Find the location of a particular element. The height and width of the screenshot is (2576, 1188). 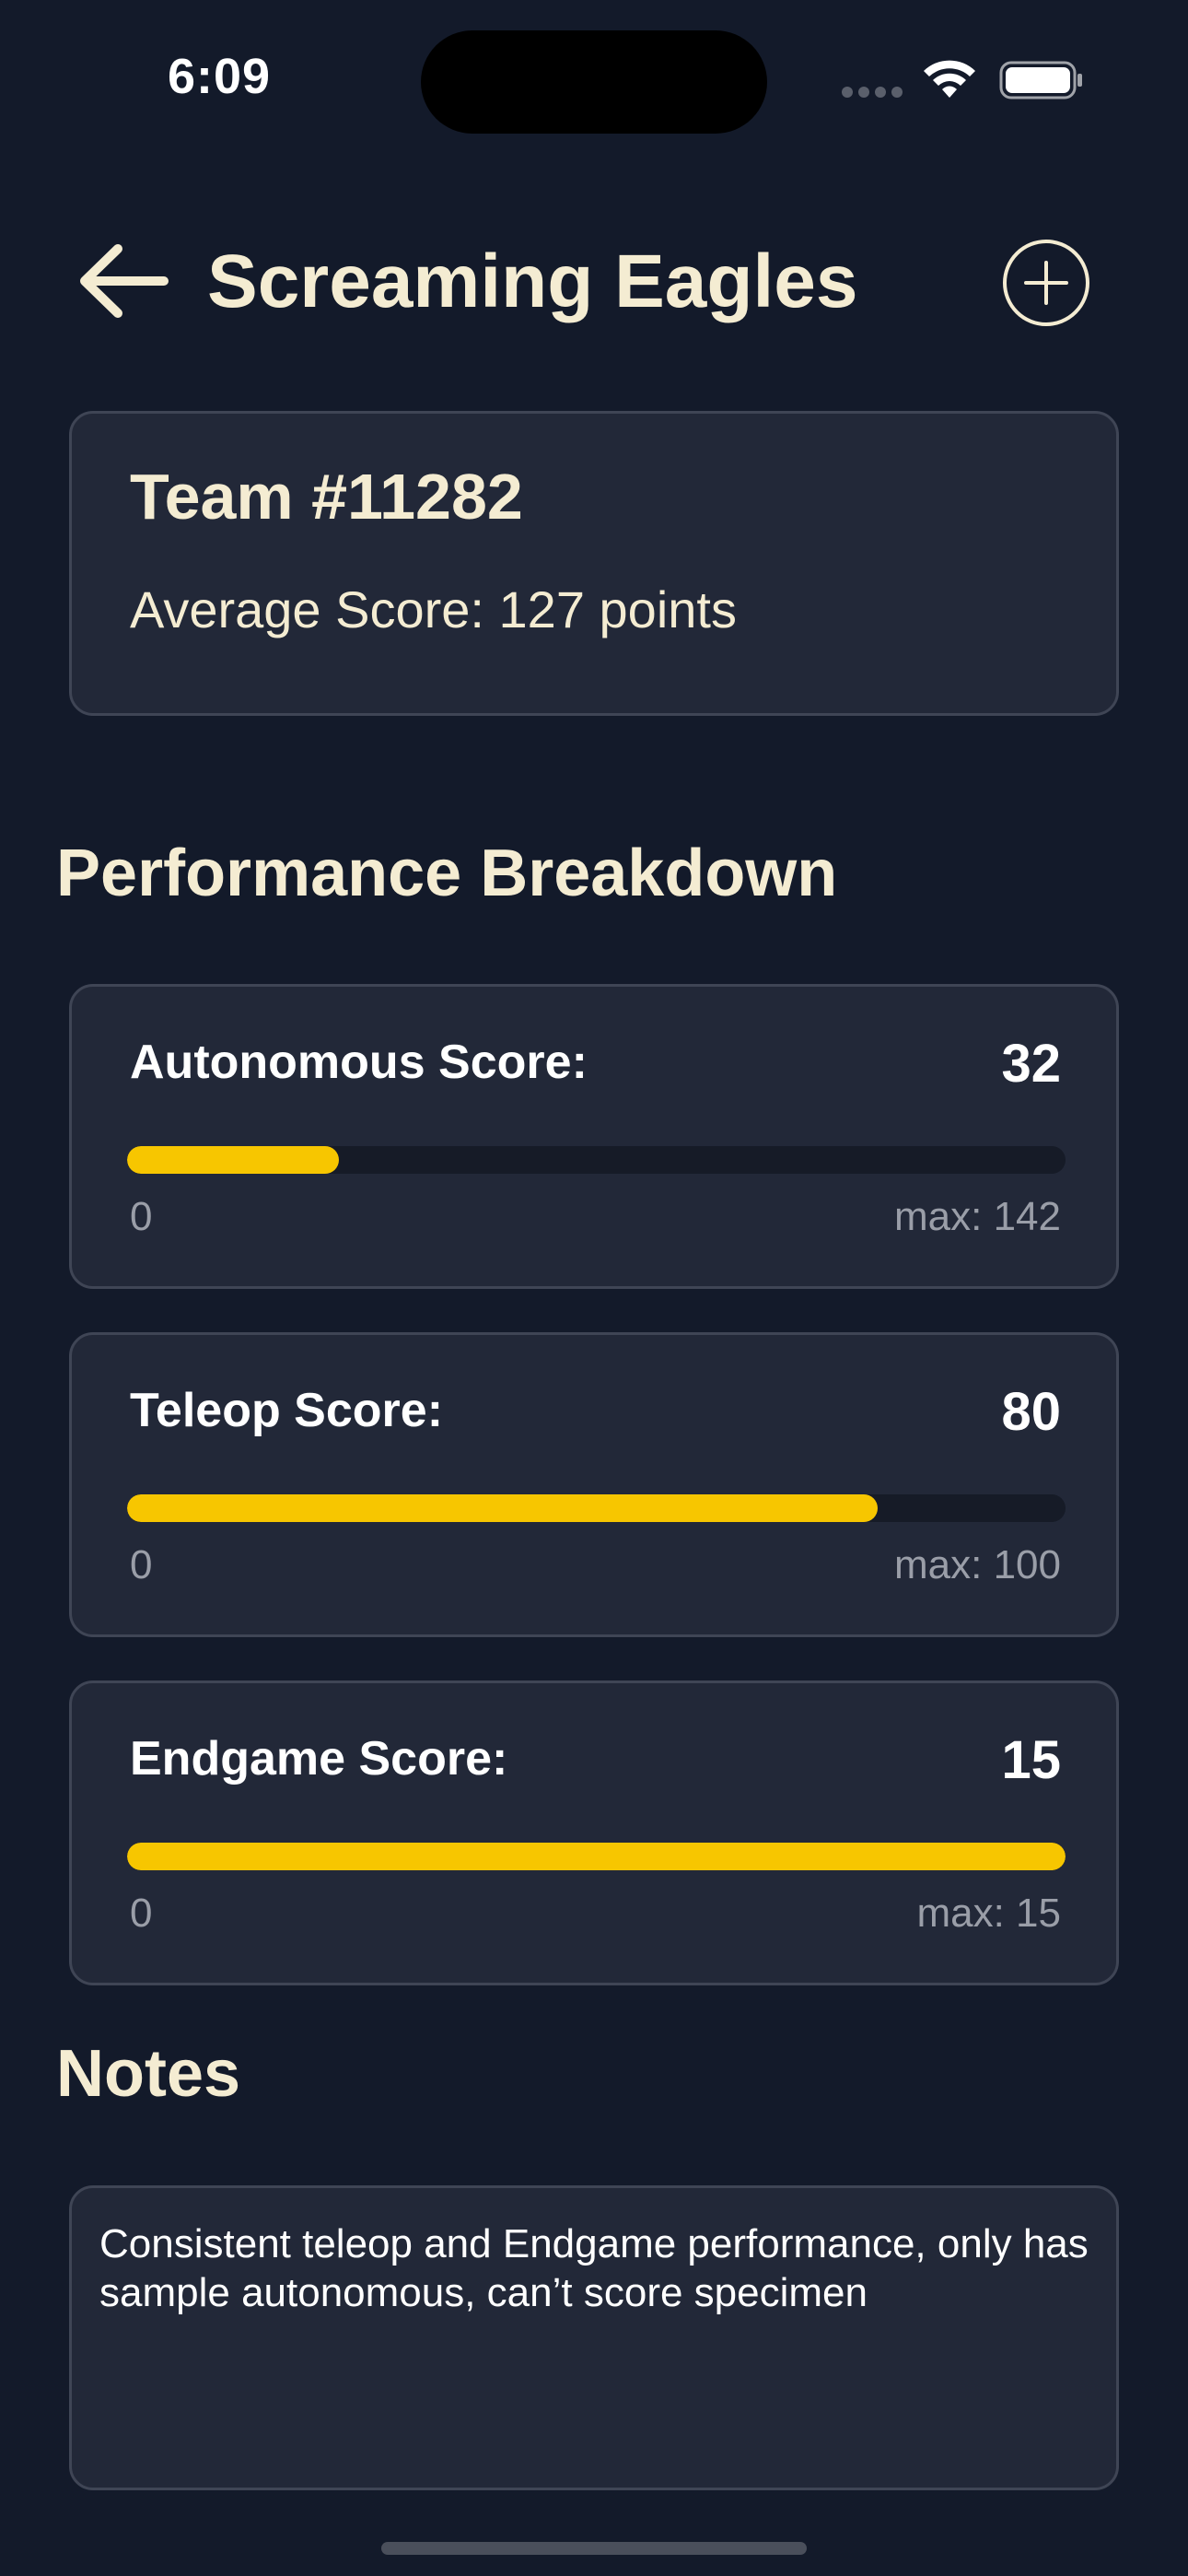

performance-breakdown-title: Performance Breakdown is located at coordinates (447, 873).